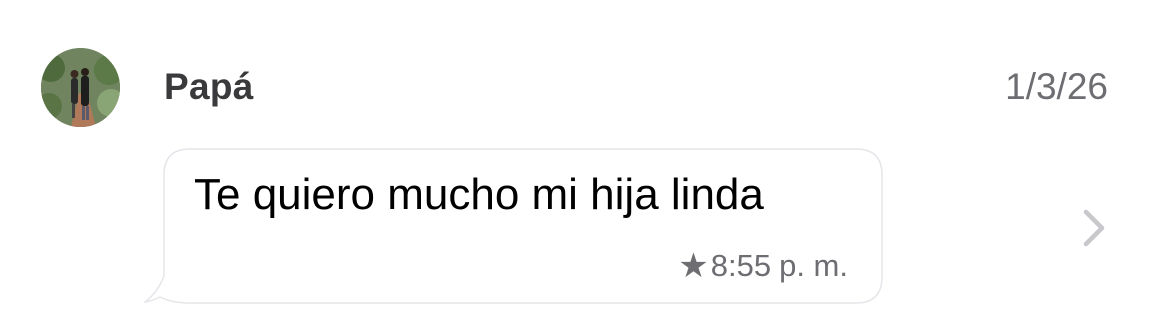 The image size is (1170, 329). I want to click on message-meta: ★ 8:55 p. m., so click(763, 266).